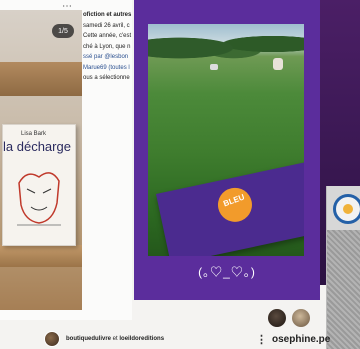 This screenshot has width=360, height=349. Describe the element at coordinates (261, 339) in the screenshot. I see `more-options-icon: ⋮` at that location.